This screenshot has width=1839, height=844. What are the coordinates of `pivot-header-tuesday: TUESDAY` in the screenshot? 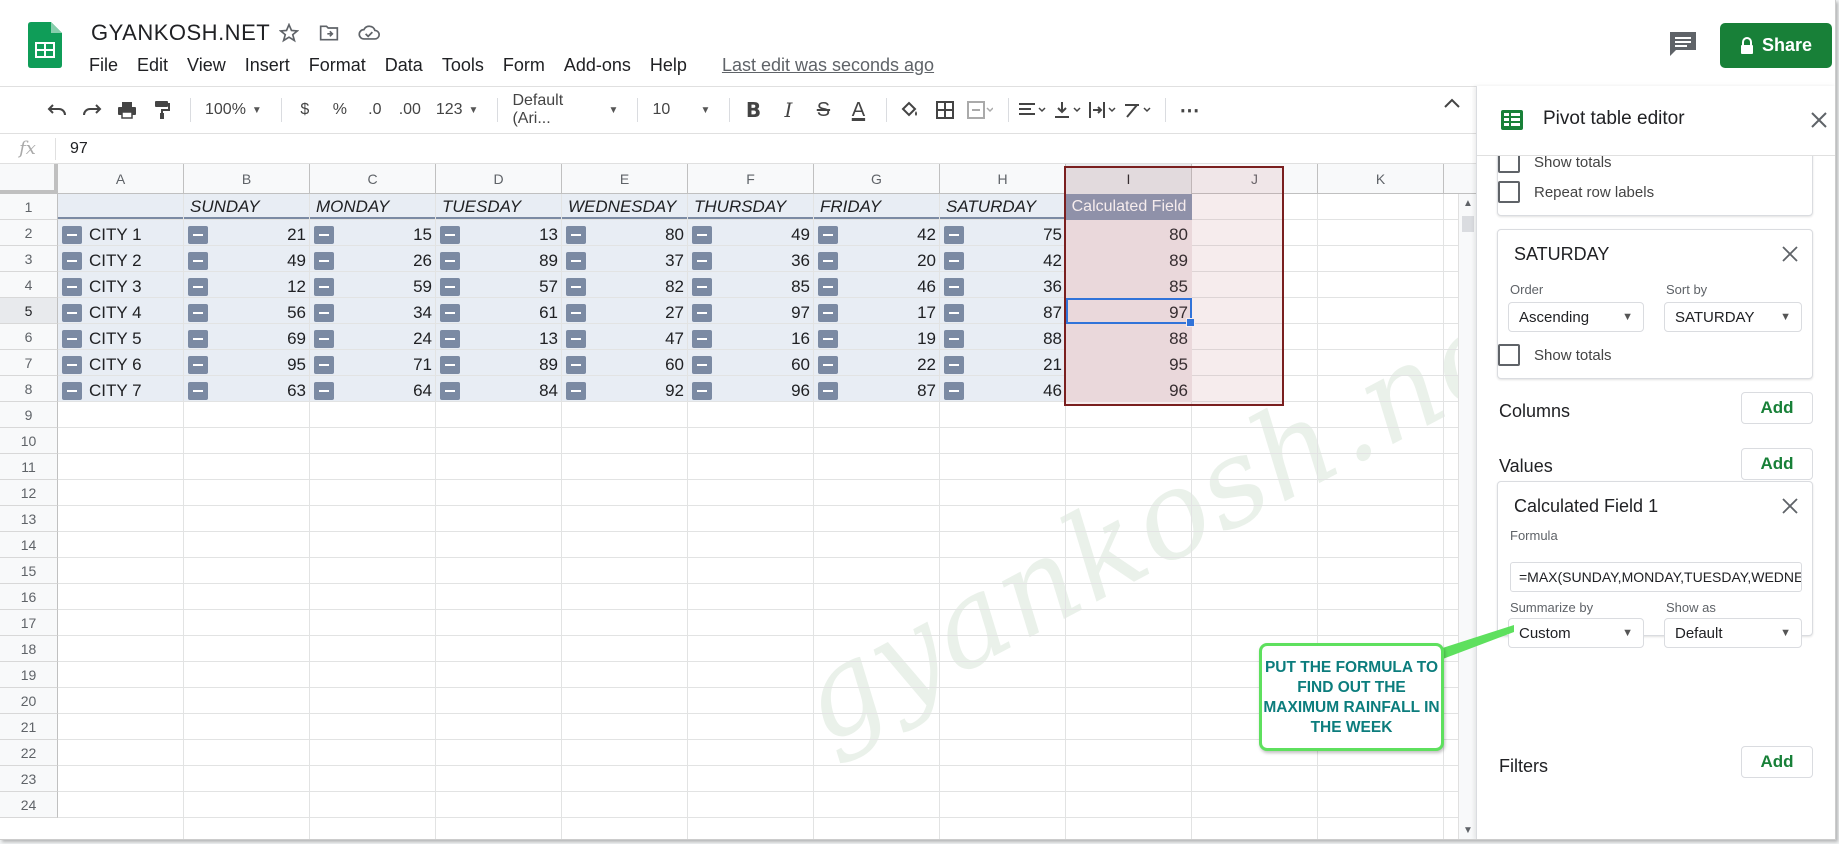 It's located at (499, 207).